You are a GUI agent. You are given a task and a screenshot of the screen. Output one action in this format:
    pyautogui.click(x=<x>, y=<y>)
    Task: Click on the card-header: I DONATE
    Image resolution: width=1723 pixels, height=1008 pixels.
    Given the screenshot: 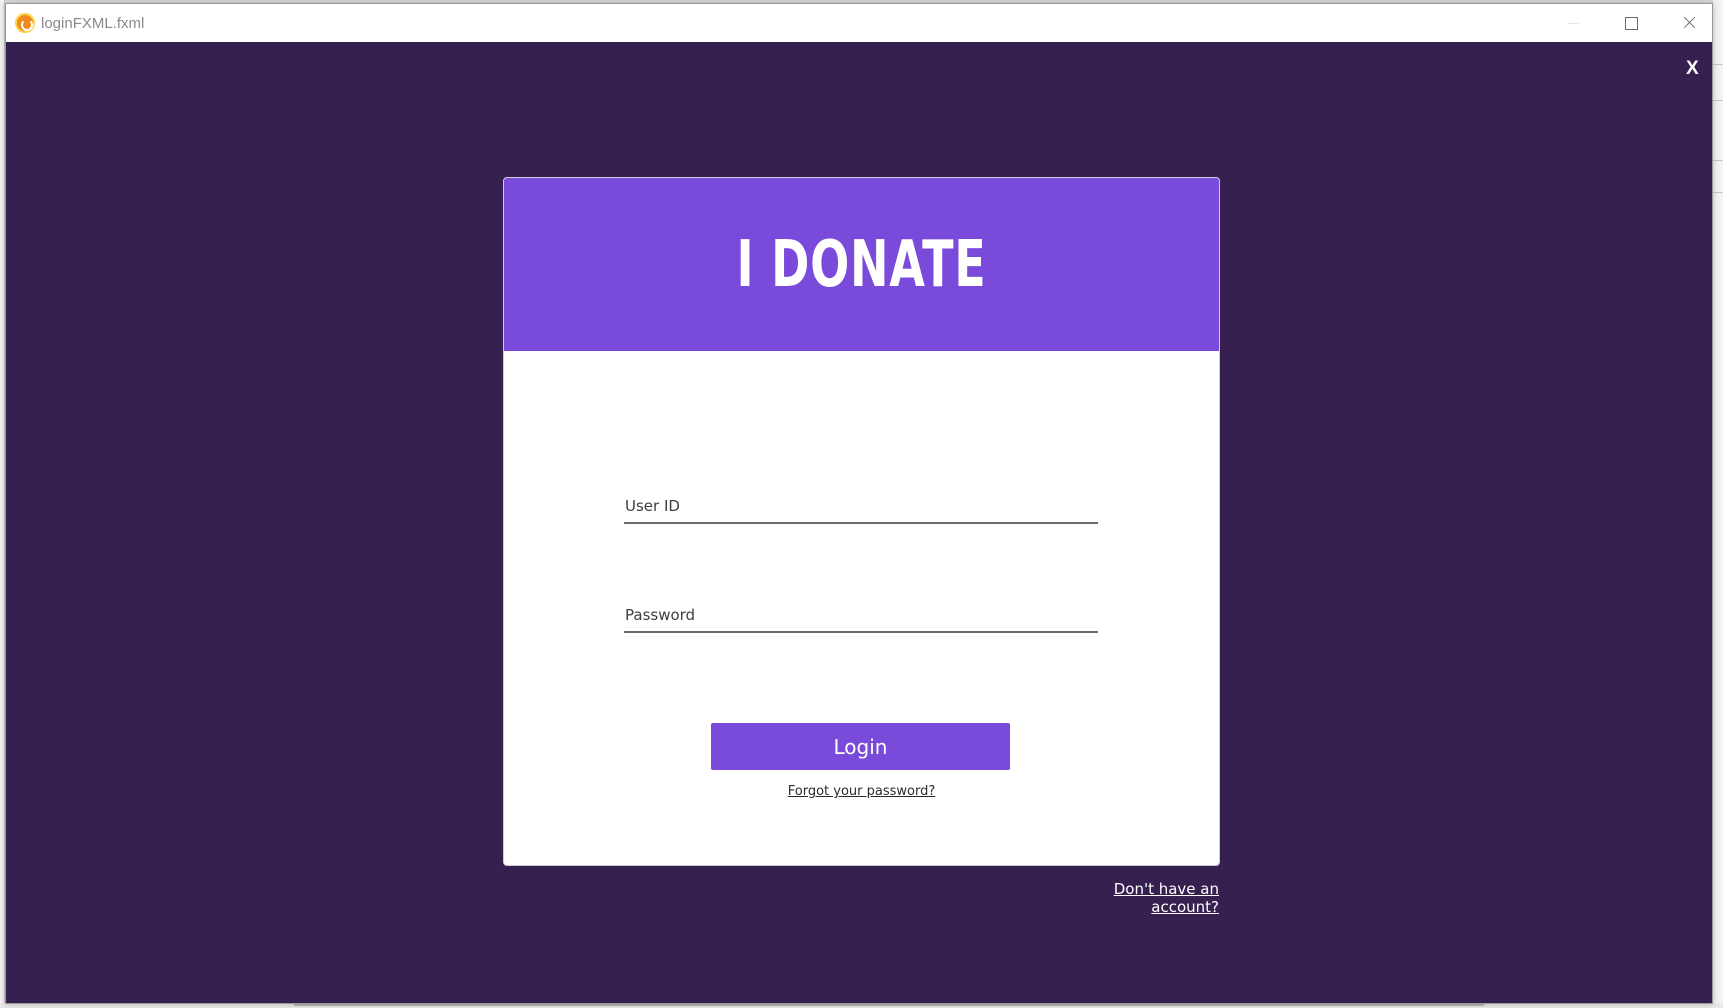 What is the action you would take?
    pyautogui.click(x=861, y=264)
    